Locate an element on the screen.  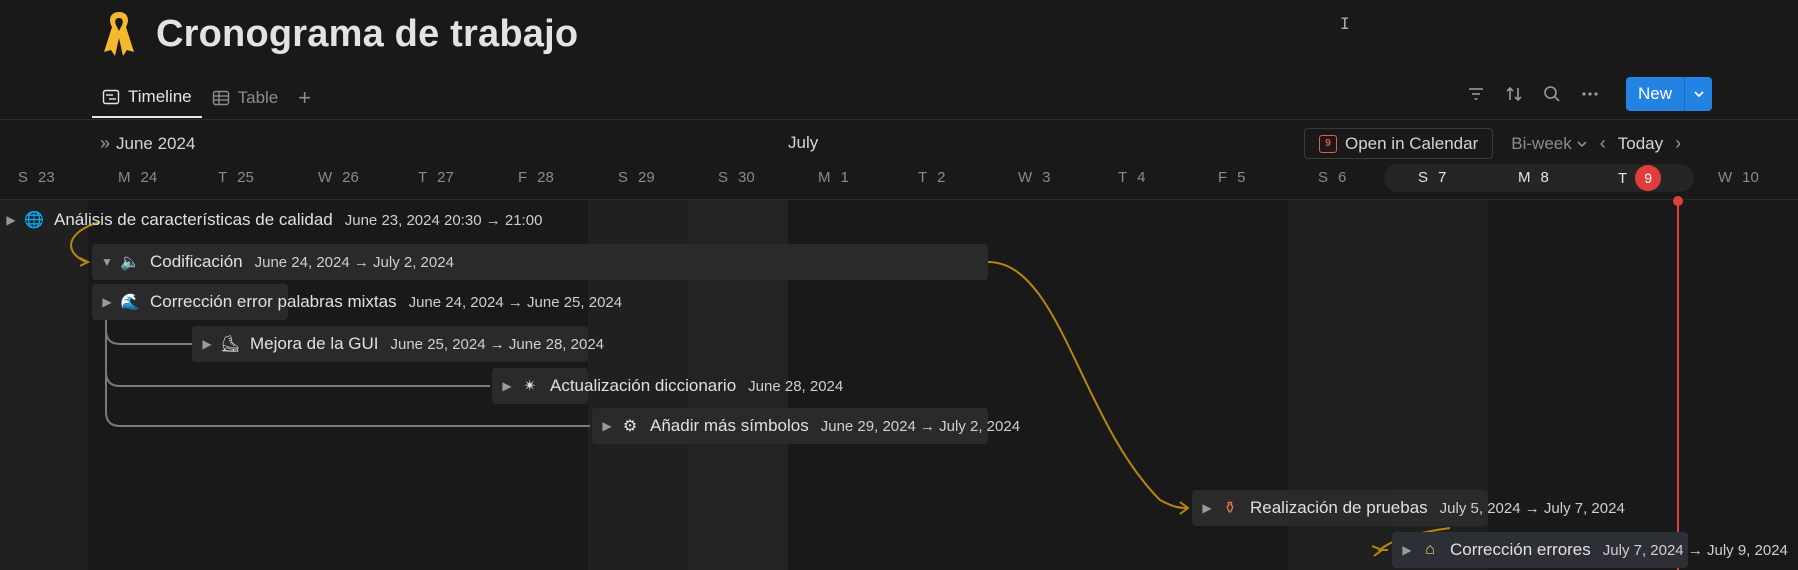
skate-icon: ⛸ is located at coordinates (230, 344).